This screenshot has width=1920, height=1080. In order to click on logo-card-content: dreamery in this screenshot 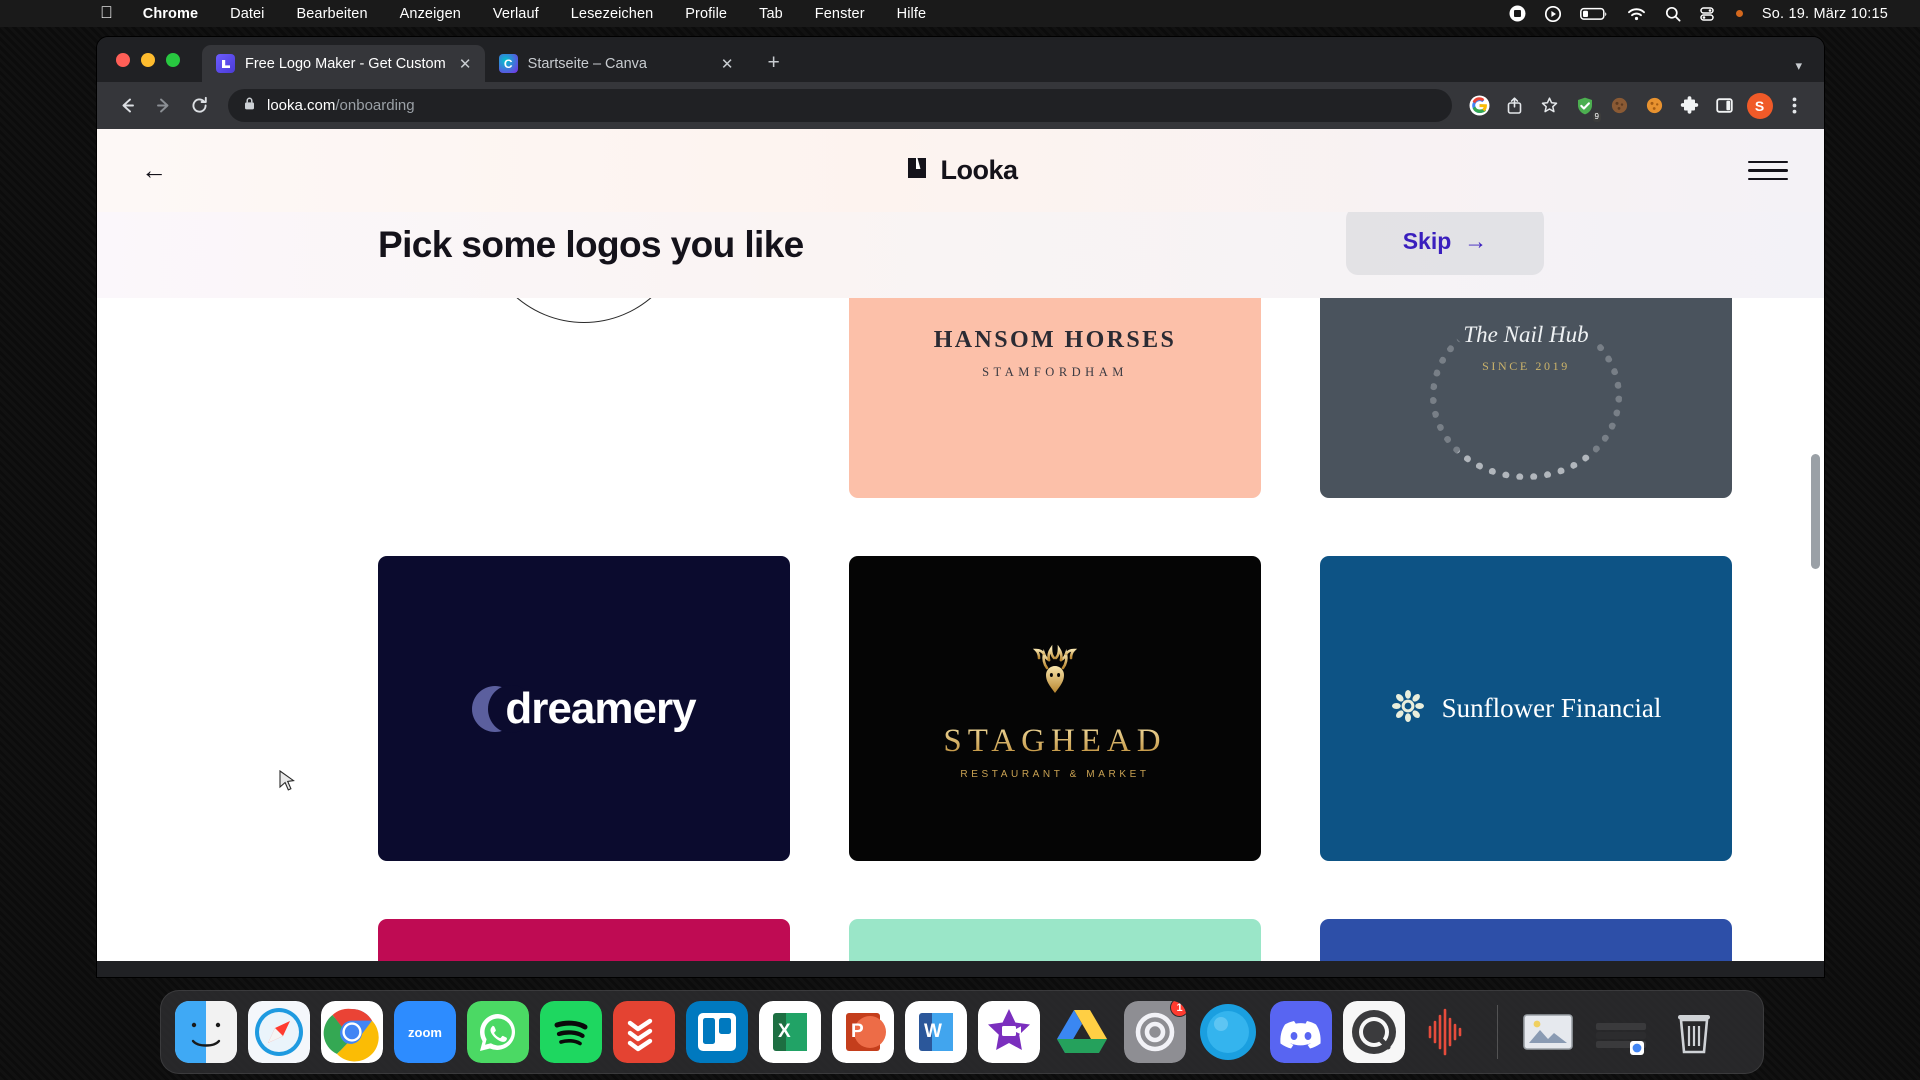, I will do `click(584, 708)`.